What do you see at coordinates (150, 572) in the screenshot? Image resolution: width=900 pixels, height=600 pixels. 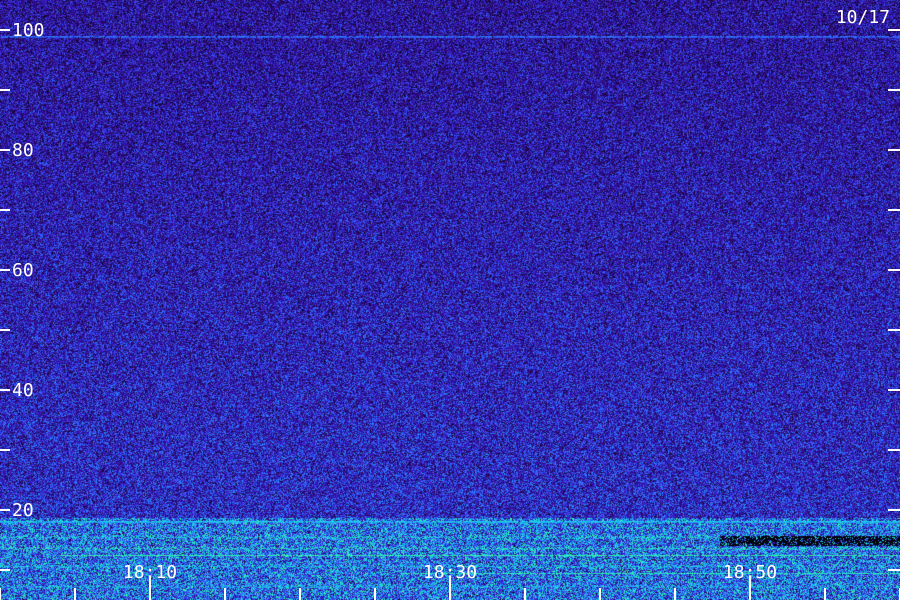 I see `x-tick-label-18:10: 18:10` at bounding box center [150, 572].